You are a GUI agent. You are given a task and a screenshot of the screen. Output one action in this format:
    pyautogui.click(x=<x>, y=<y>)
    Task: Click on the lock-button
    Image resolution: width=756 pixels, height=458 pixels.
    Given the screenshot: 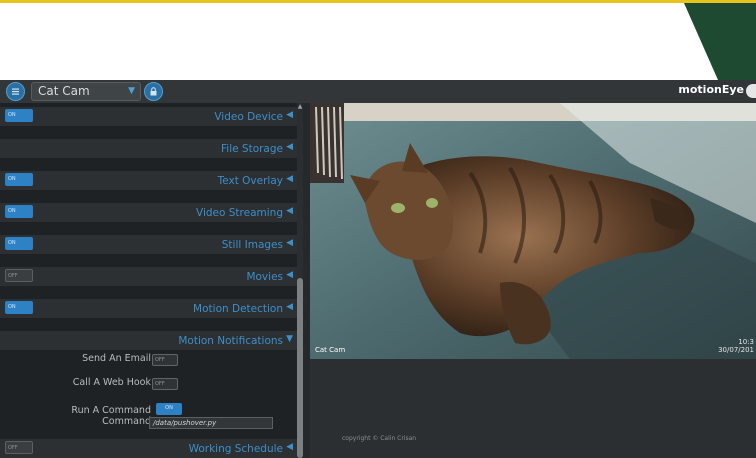 What is the action you would take?
    pyautogui.click(x=153, y=91)
    